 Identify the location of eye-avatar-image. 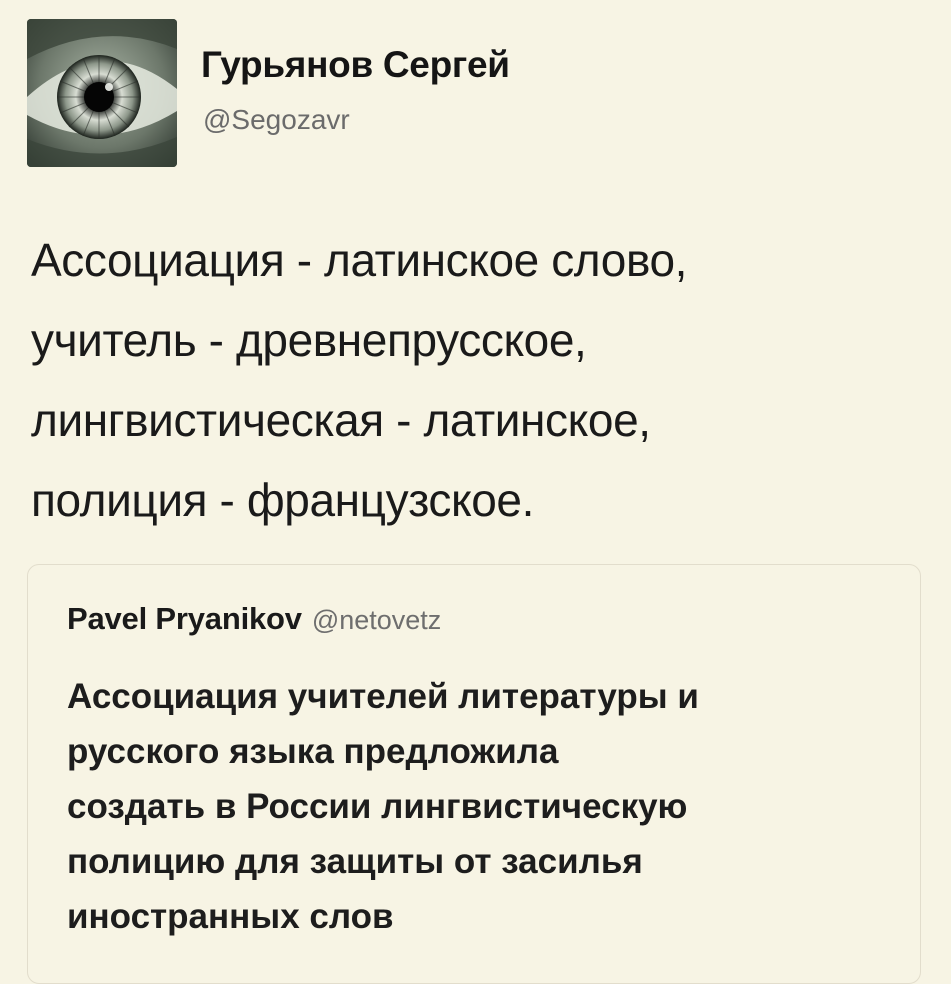
(102, 93).